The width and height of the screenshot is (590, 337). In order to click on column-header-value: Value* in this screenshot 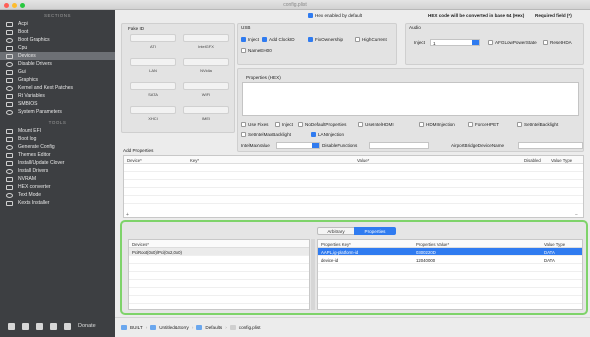, I will do `click(363, 160)`.